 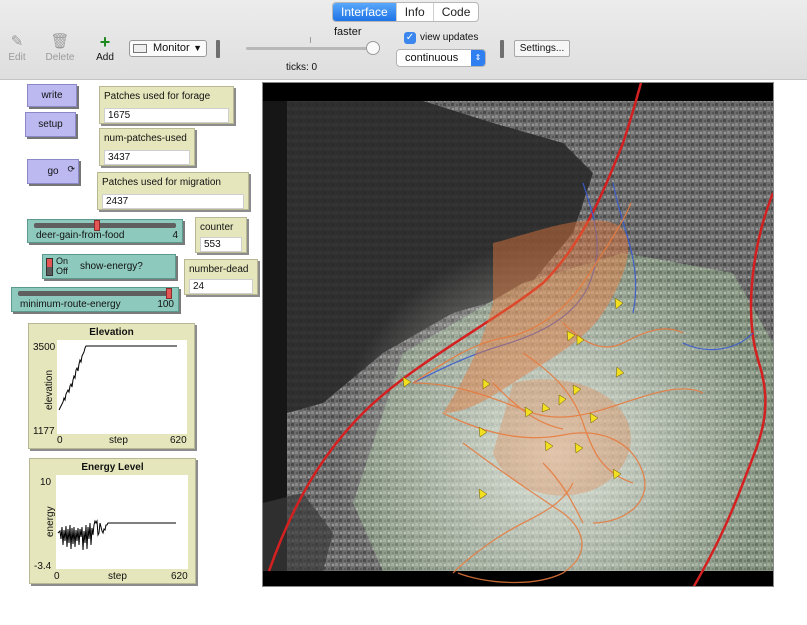 What do you see at coordinates (109, 266) in the screenshot?
I see `switch-show-energy: On Off show-energy?` at bounding box center [109, 266].